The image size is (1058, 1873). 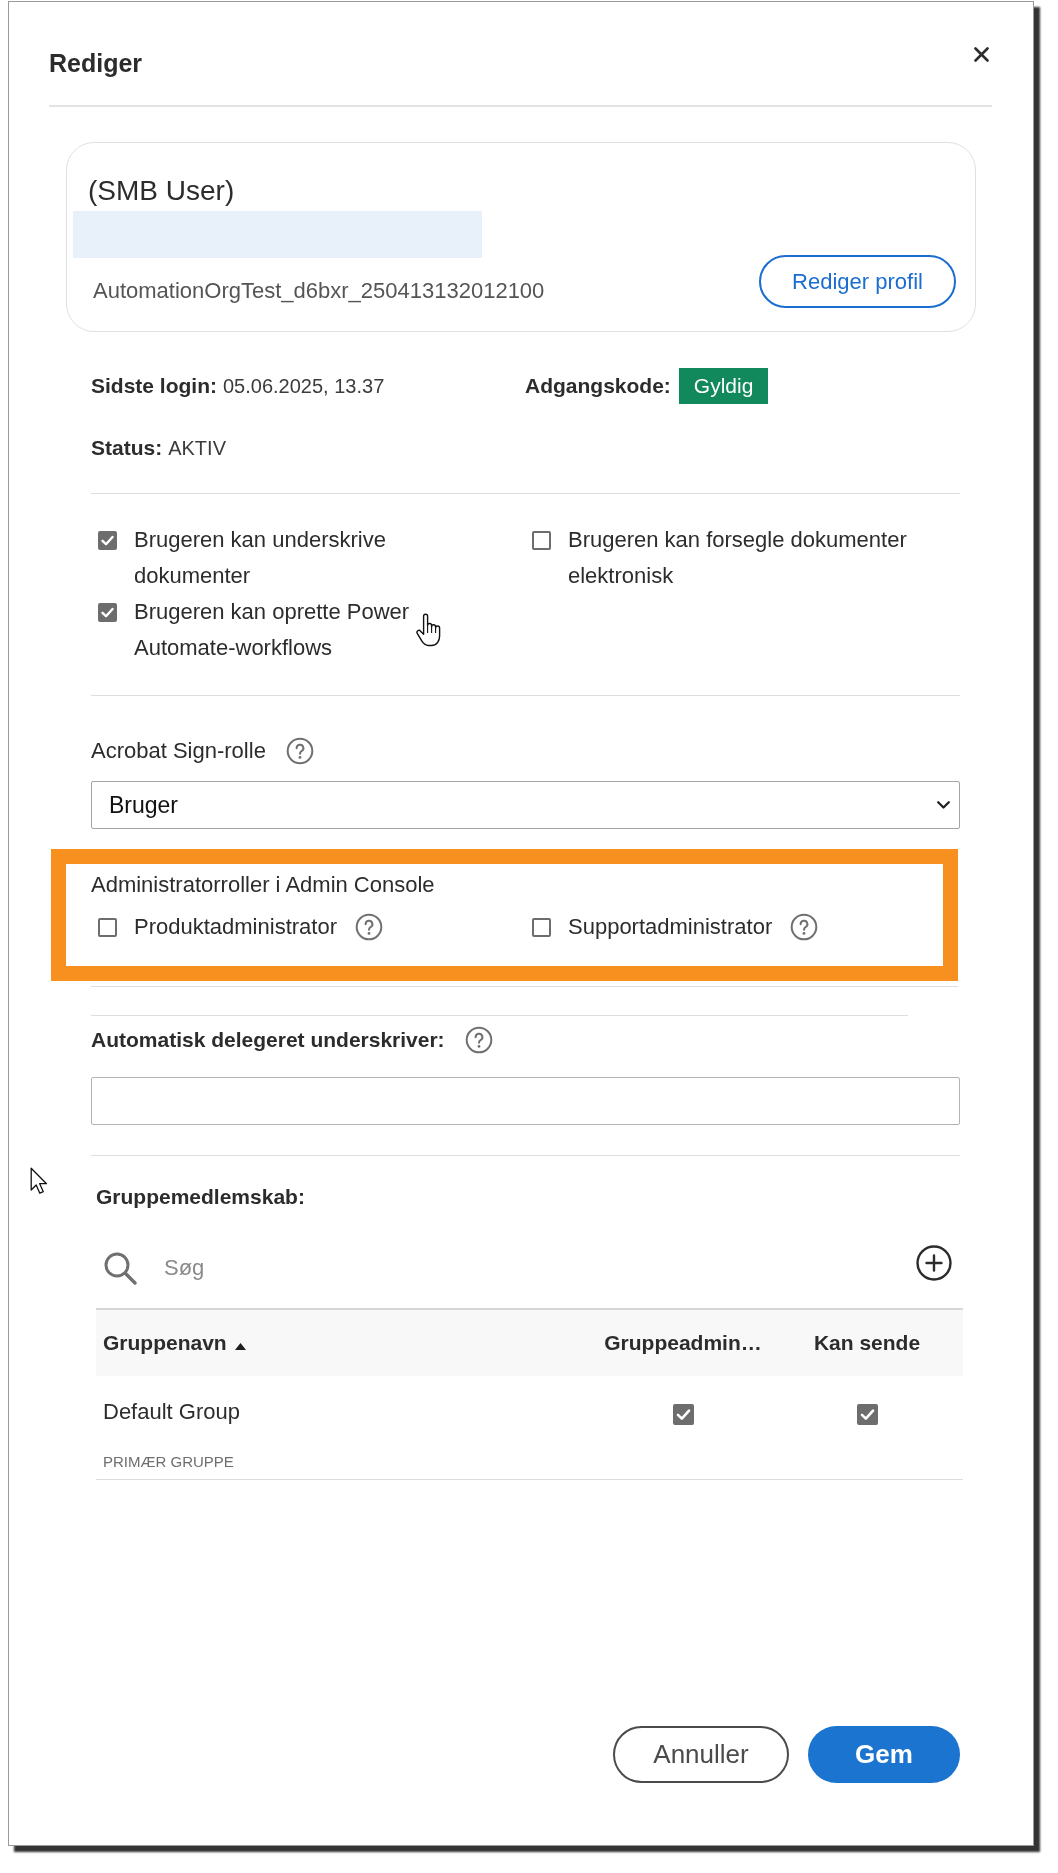 What do you see at coordinates (120, 1268) in the screenshot?
I see `search-icon` at bounding box center [120, 1268].